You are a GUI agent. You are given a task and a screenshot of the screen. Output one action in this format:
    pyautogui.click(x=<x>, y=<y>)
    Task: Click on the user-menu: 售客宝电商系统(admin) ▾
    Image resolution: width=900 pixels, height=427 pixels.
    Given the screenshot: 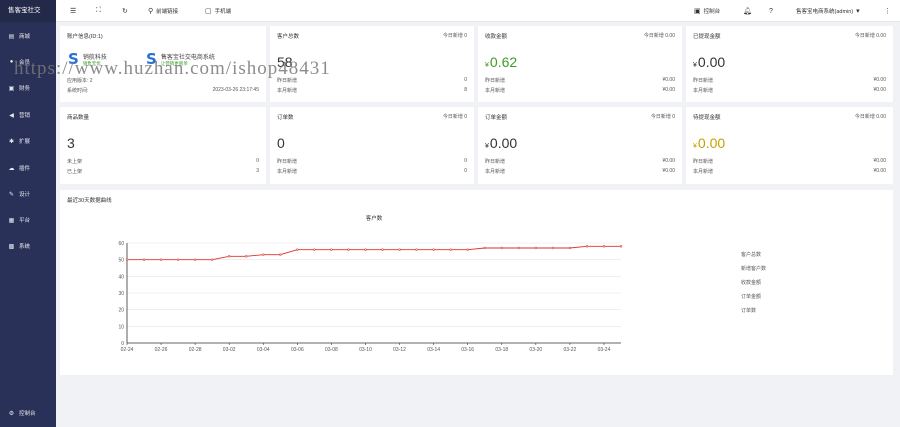 What is the action you would take?
    pyautogui.click(x=829, y=11)
    